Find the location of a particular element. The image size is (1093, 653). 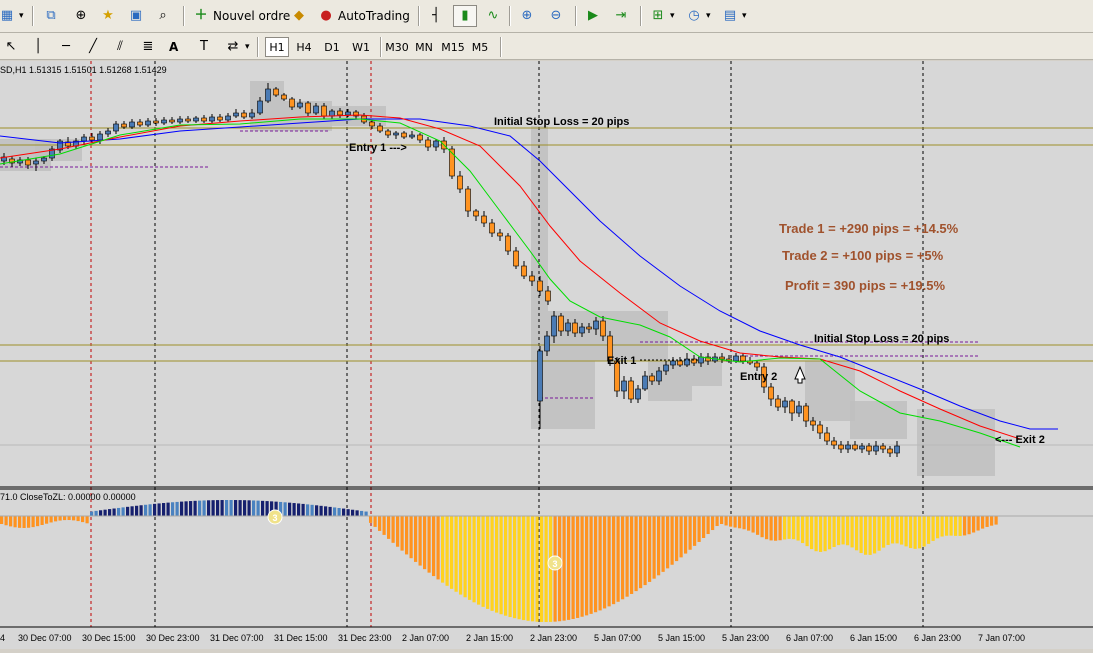

fibonacci-button: ≣ is located at coordinates (148, 47).